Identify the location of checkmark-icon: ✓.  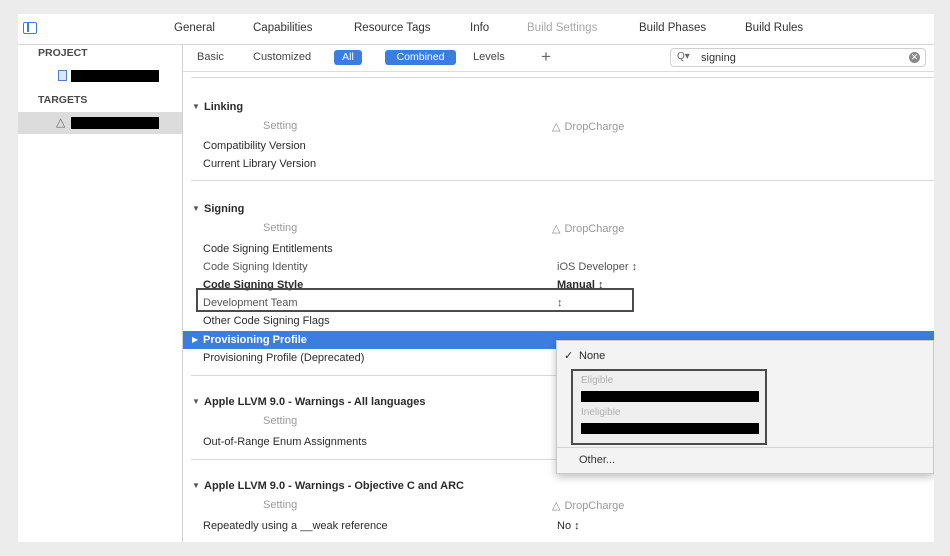
(569, 356).